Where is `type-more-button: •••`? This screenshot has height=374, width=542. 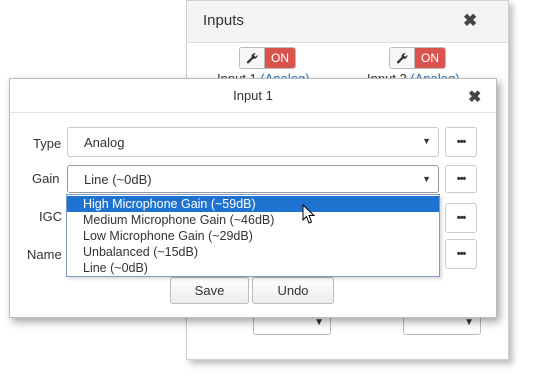
type-more-button: ••• is located at coordinates (461, 142).